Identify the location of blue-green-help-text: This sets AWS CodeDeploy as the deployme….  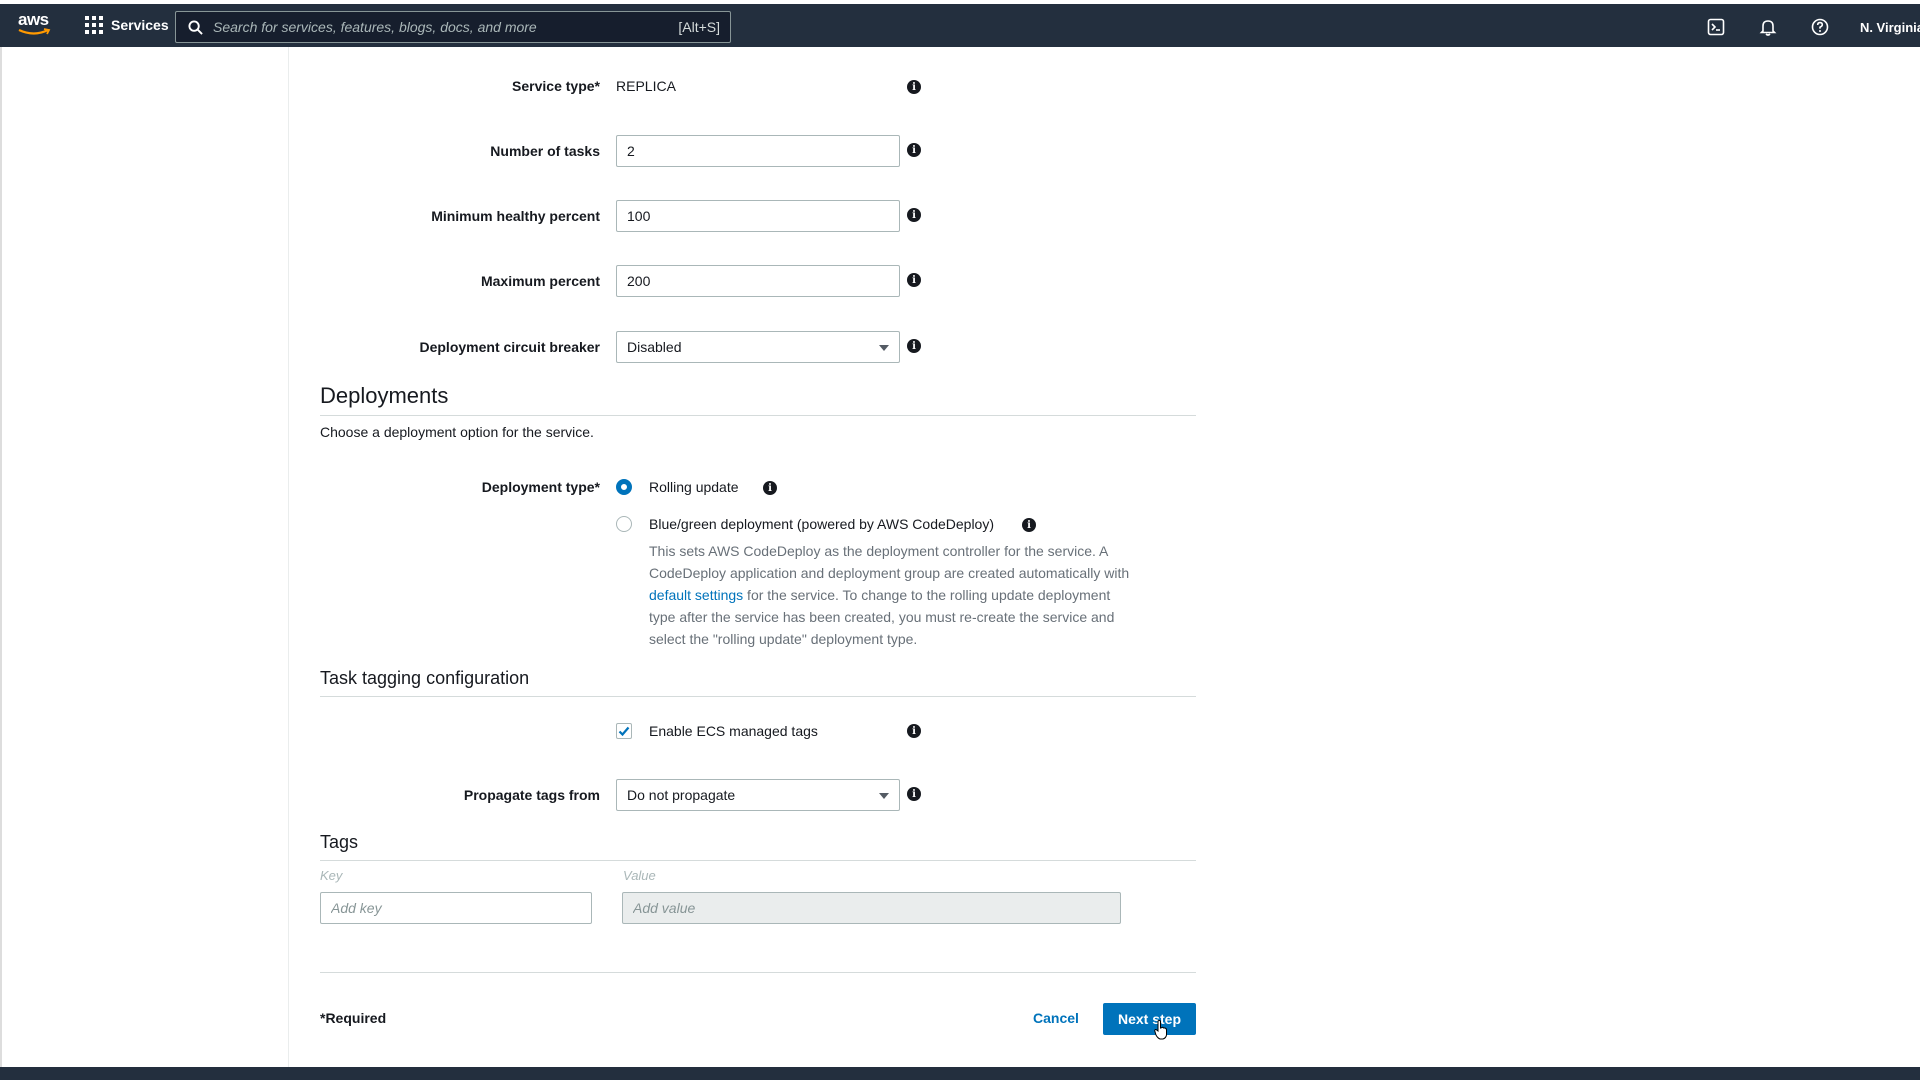
(894, 595).